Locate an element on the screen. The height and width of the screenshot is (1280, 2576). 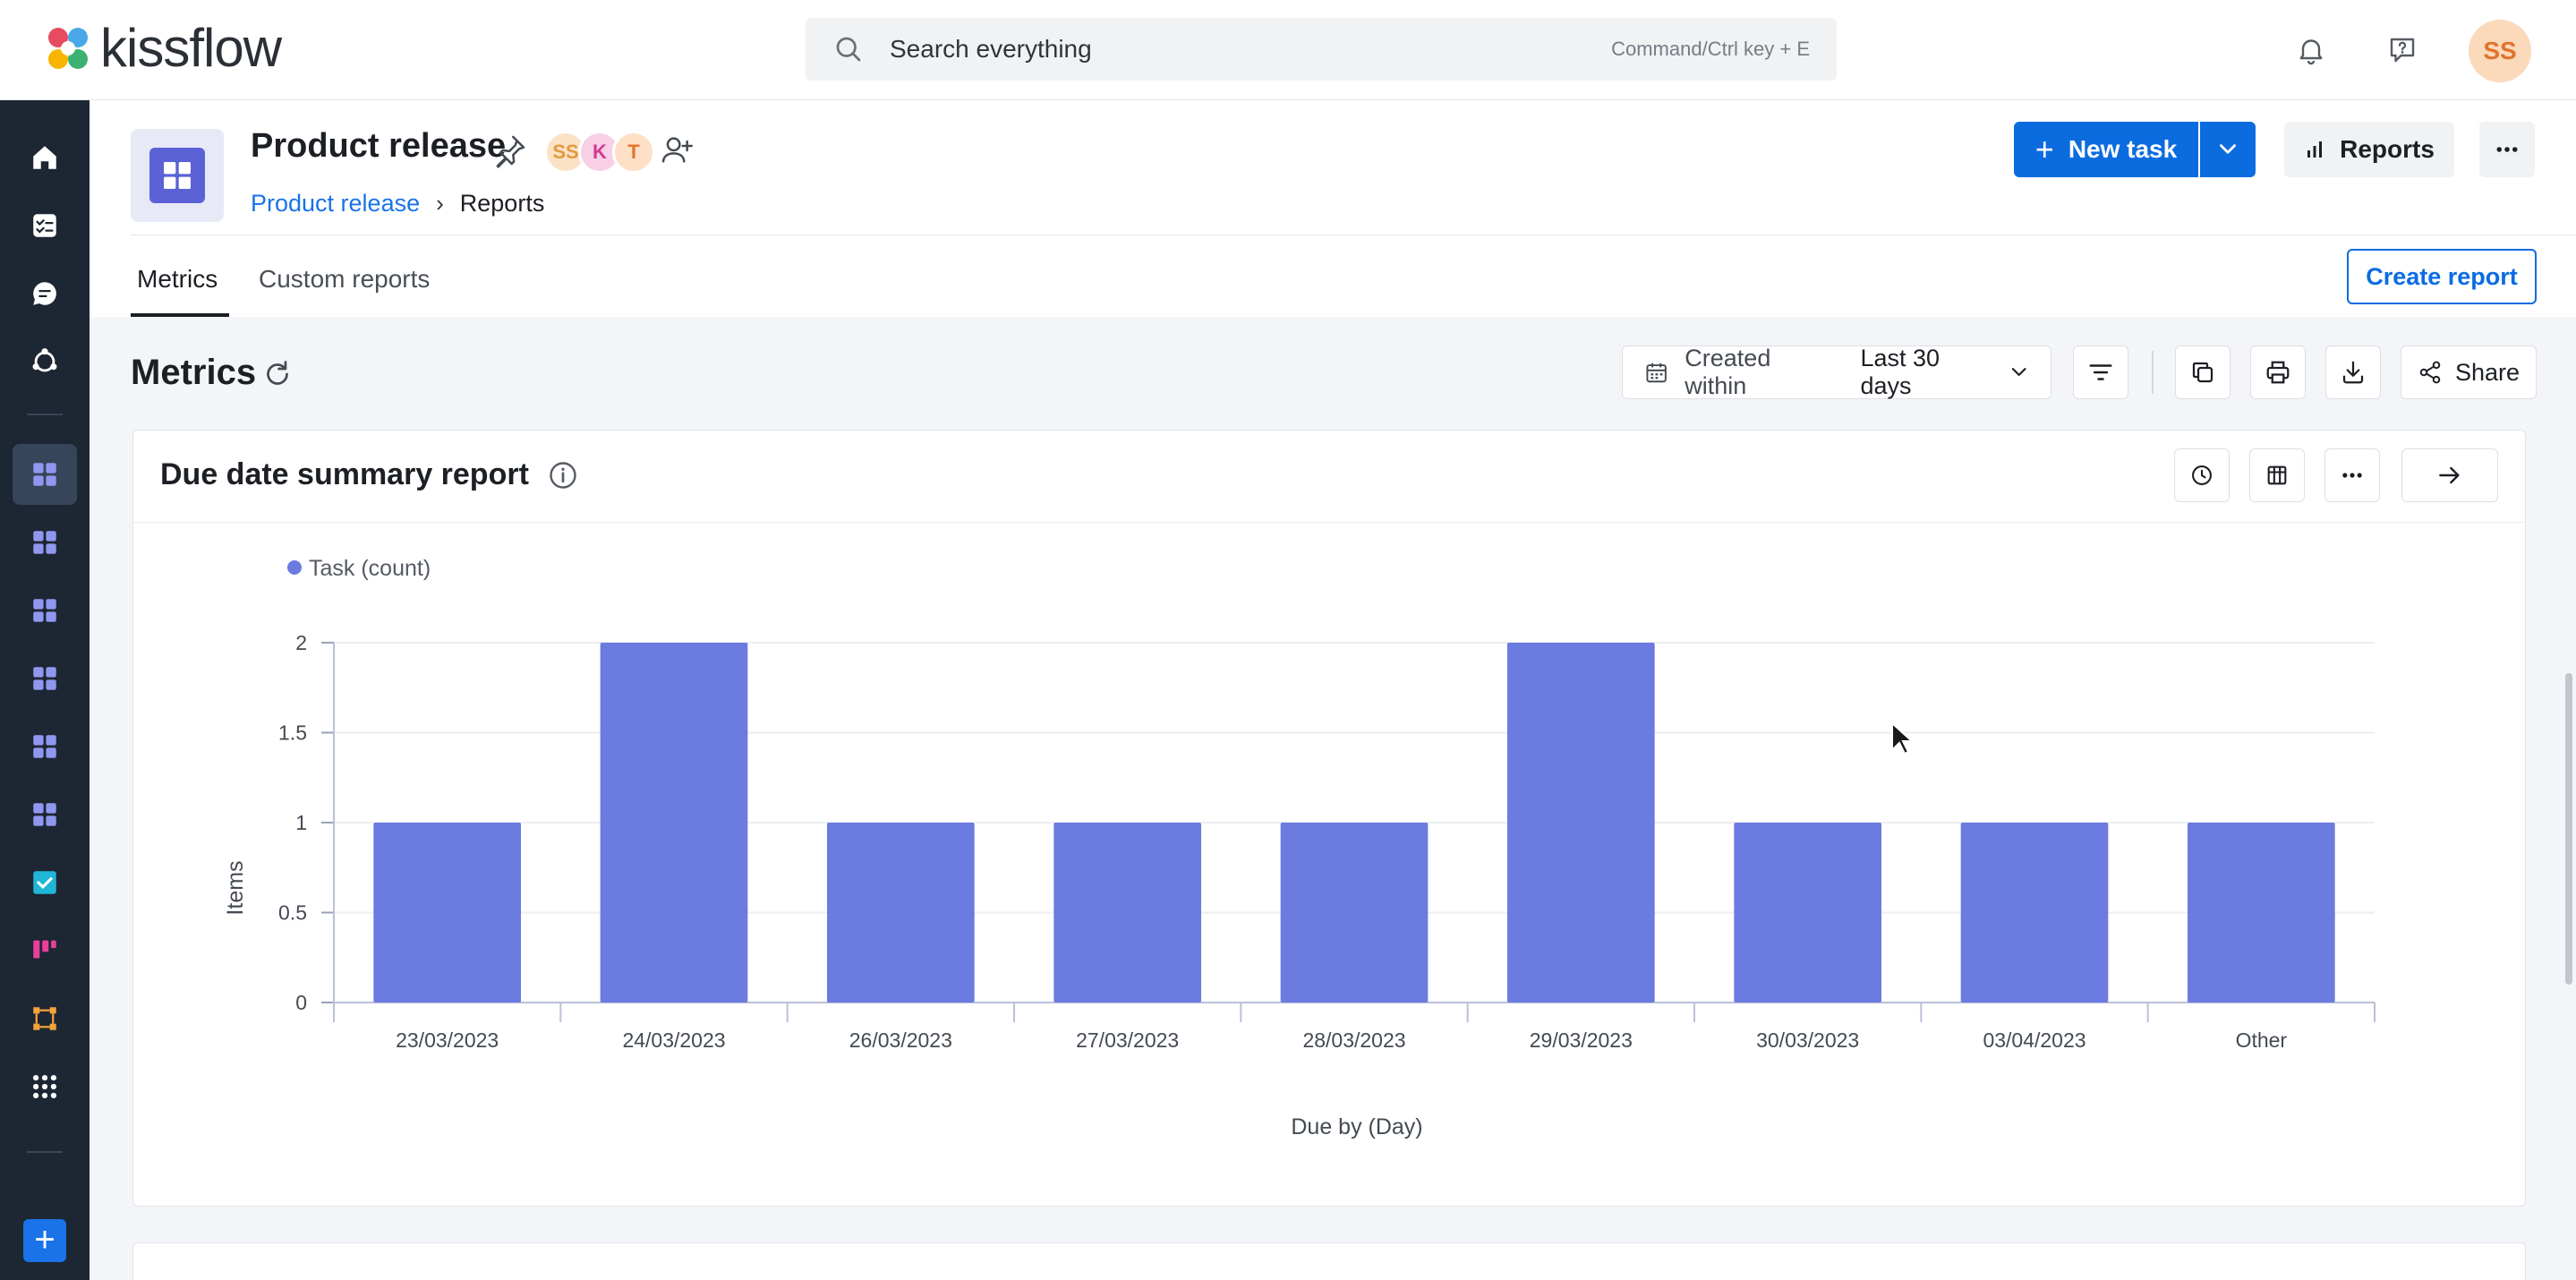
integration-icon is located at coordinates (44, 1018).